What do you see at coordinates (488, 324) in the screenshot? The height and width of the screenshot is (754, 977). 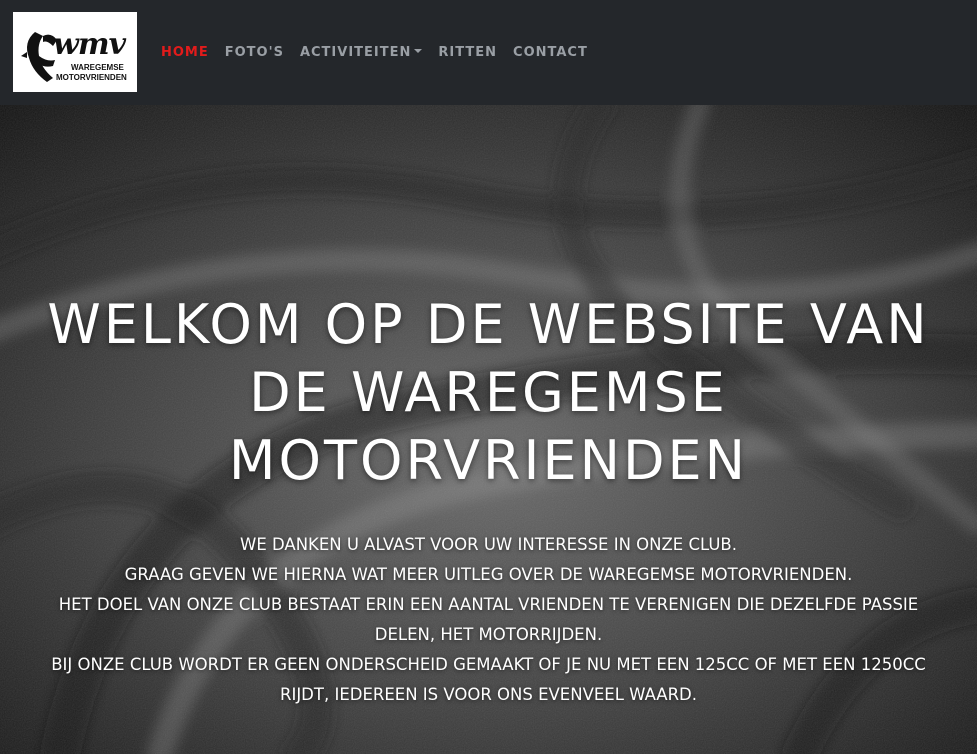 I see `hero-title-line: WELKOM OP DE WEBSITE VAN` at bounding box center [488, 324].